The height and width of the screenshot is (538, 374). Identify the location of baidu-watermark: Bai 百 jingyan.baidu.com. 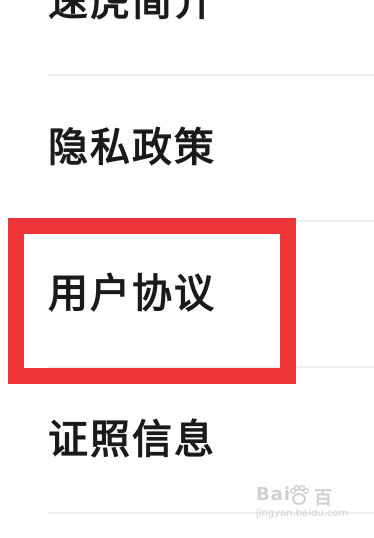
(308, 504).